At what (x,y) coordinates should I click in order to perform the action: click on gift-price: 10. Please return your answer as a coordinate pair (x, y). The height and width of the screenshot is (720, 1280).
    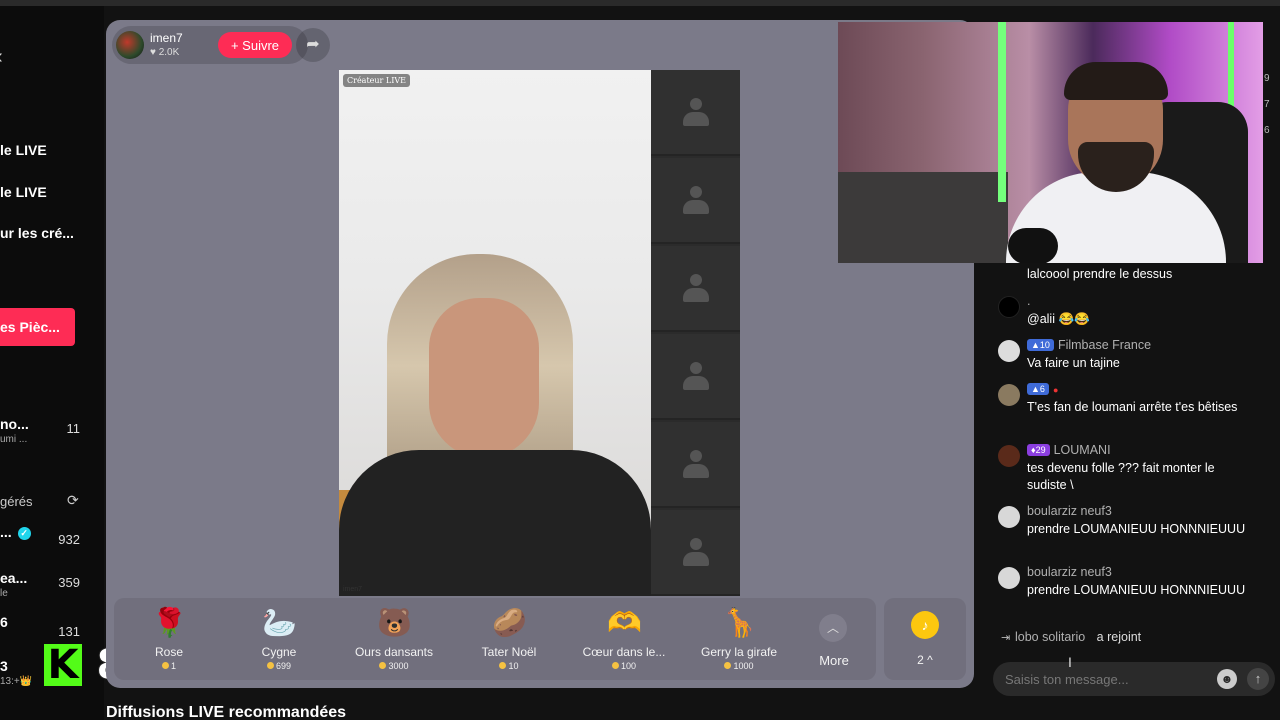
    Looking at the image, I should click on (509, 666).